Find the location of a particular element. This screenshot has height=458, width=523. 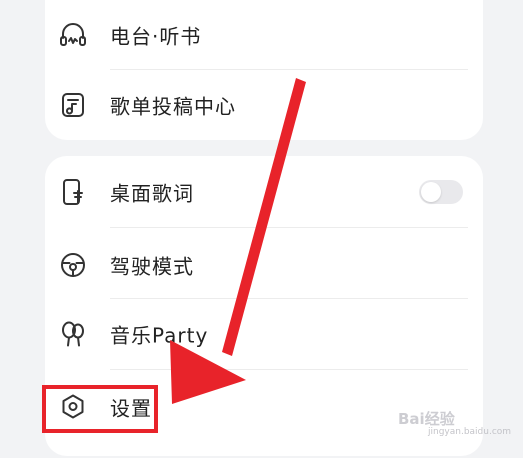

arrow-head is located at coordinates (208, 372).